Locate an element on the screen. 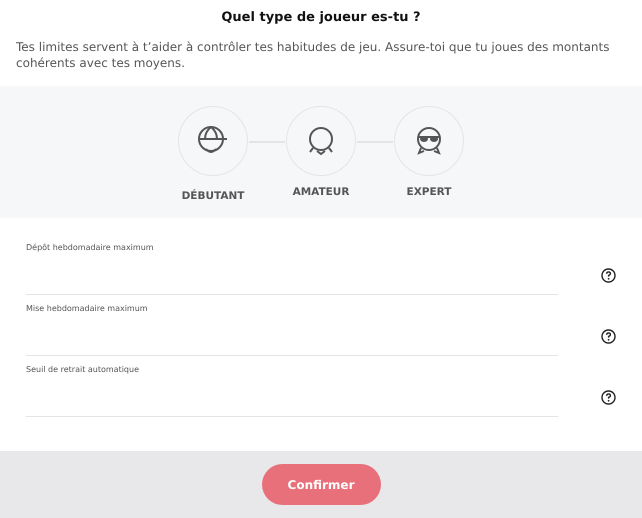  amount-field: Dépôt hebdomadaire maximum is located at coordinates (292, 266).